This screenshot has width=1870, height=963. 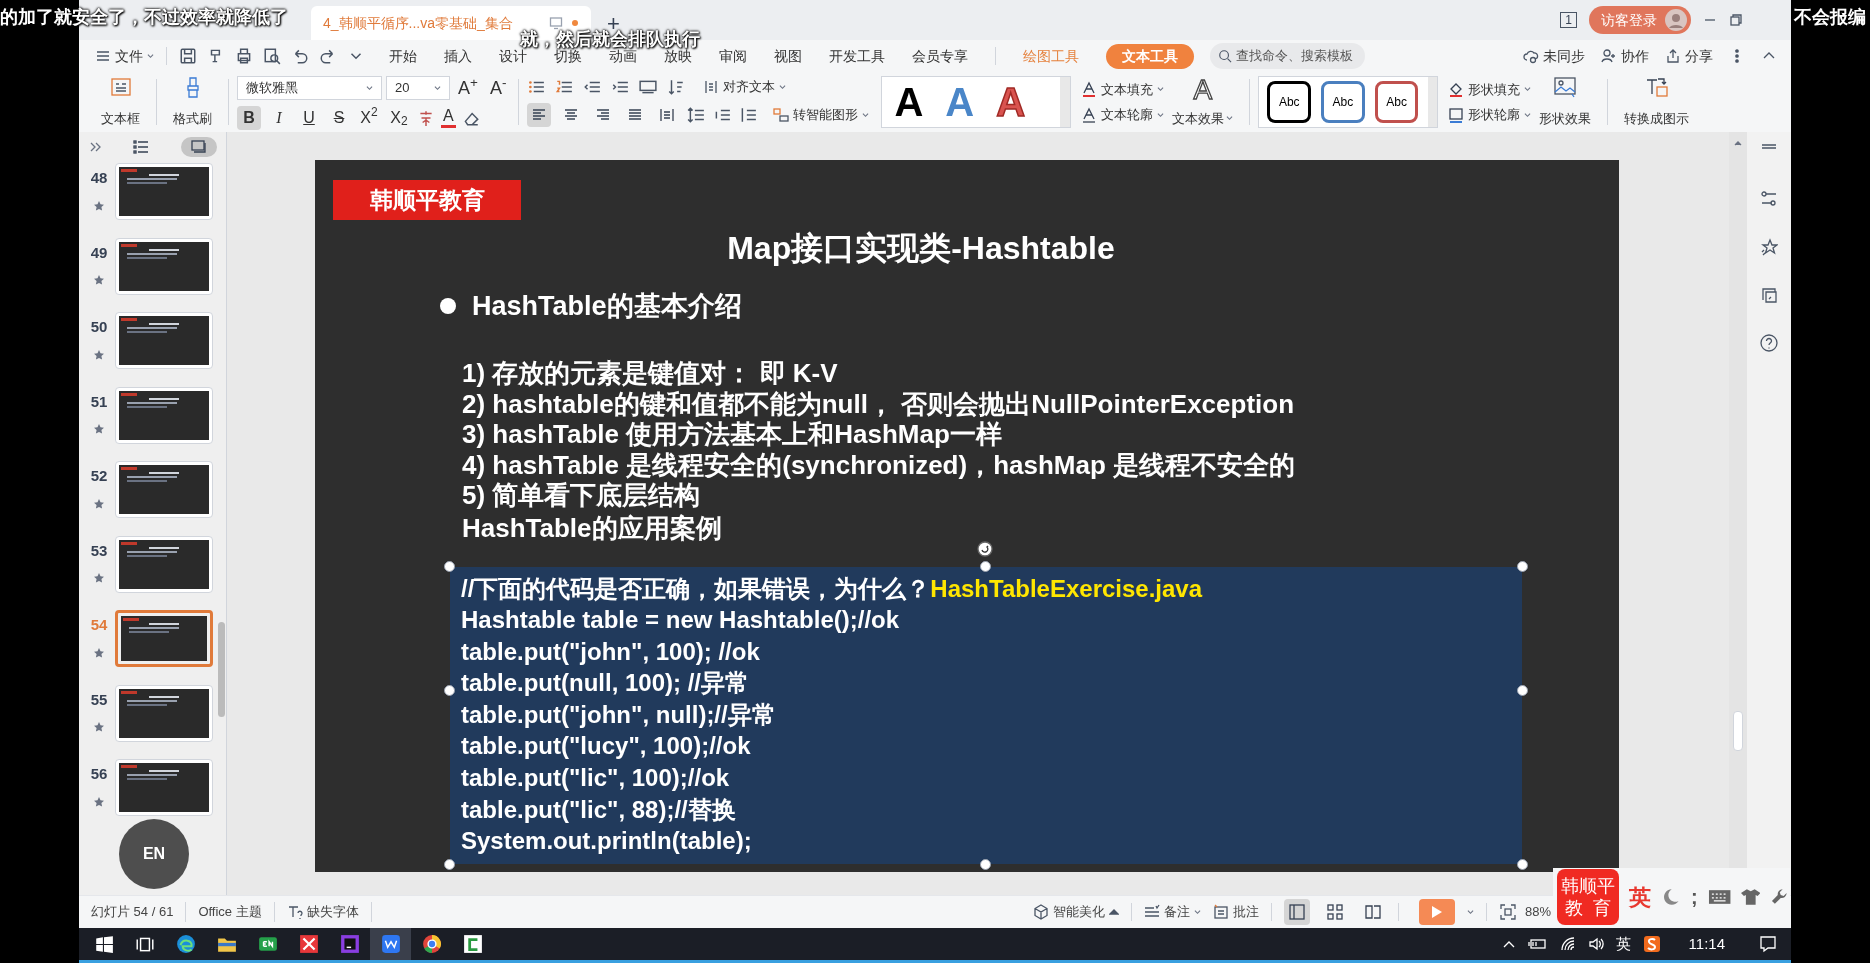 I want to click on save-icon, so click(x=188, y=56).